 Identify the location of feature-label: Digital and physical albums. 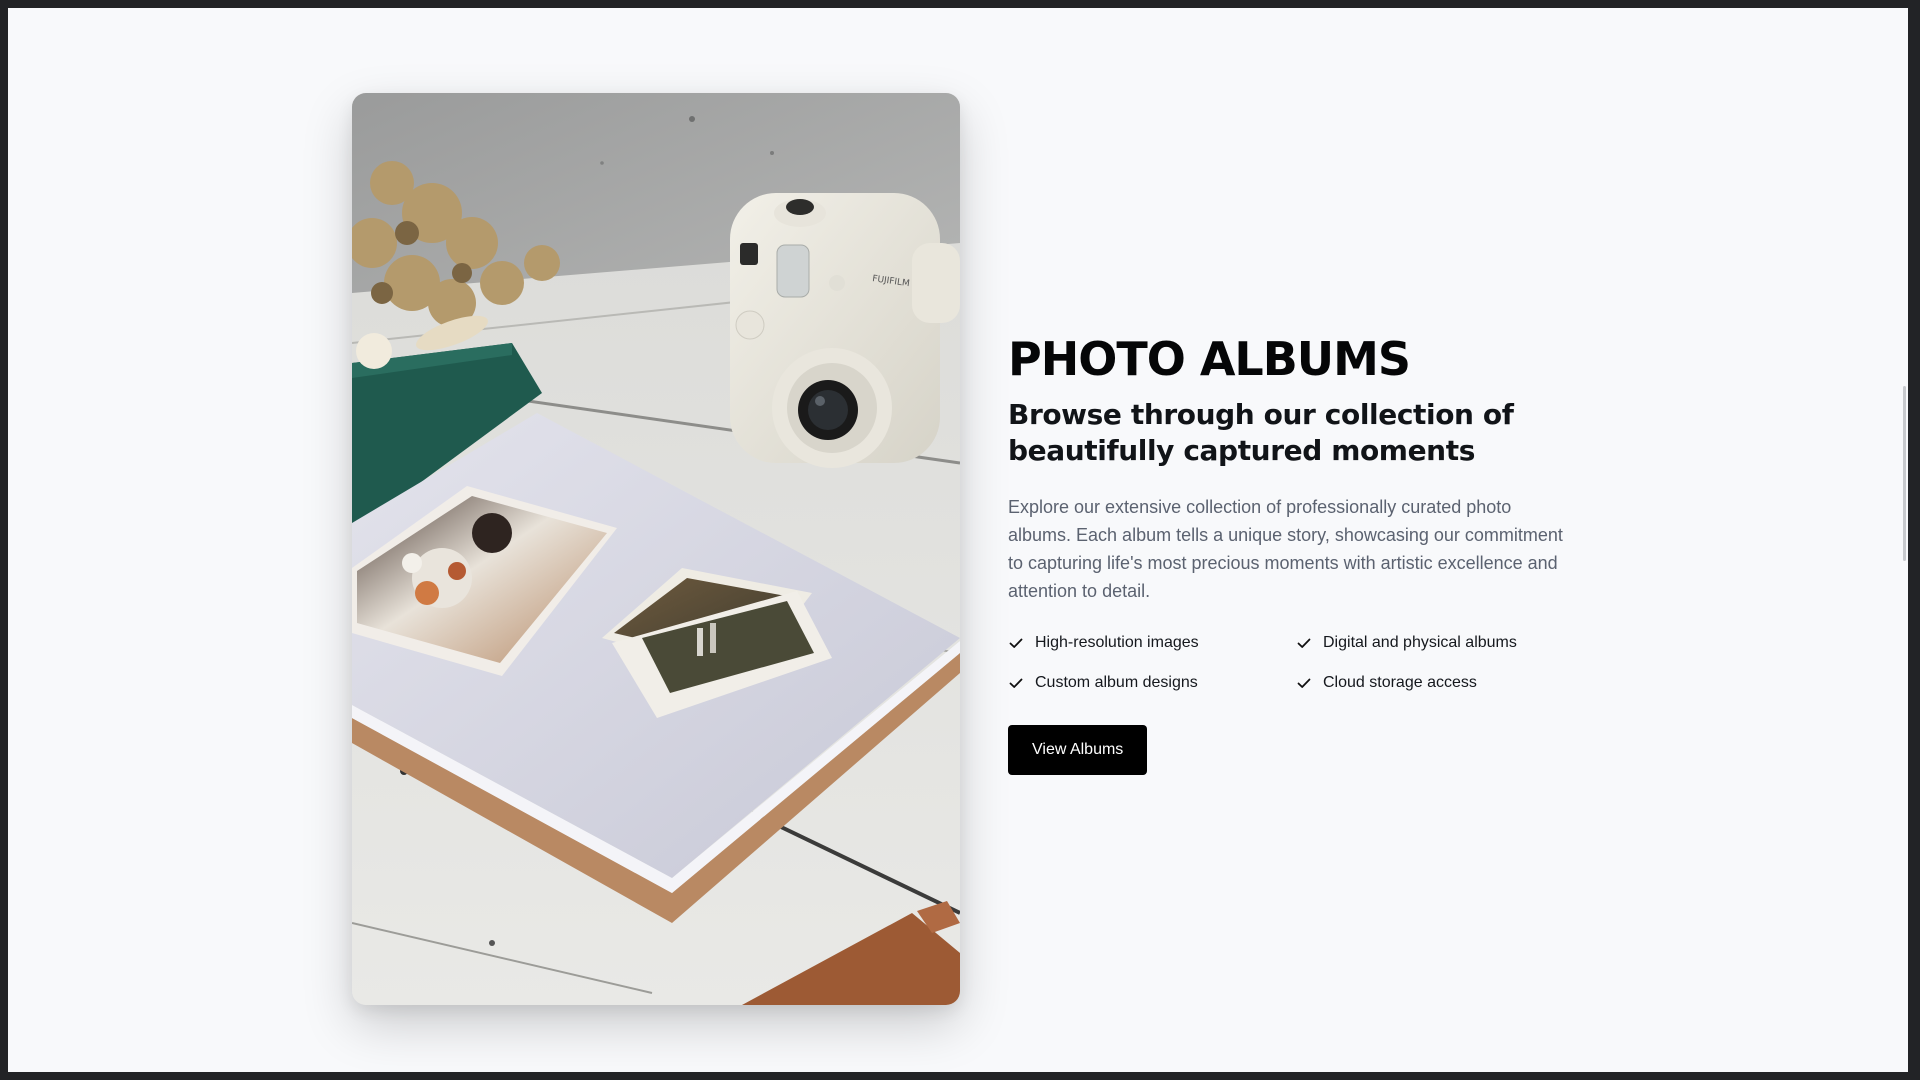
(1420, 642).